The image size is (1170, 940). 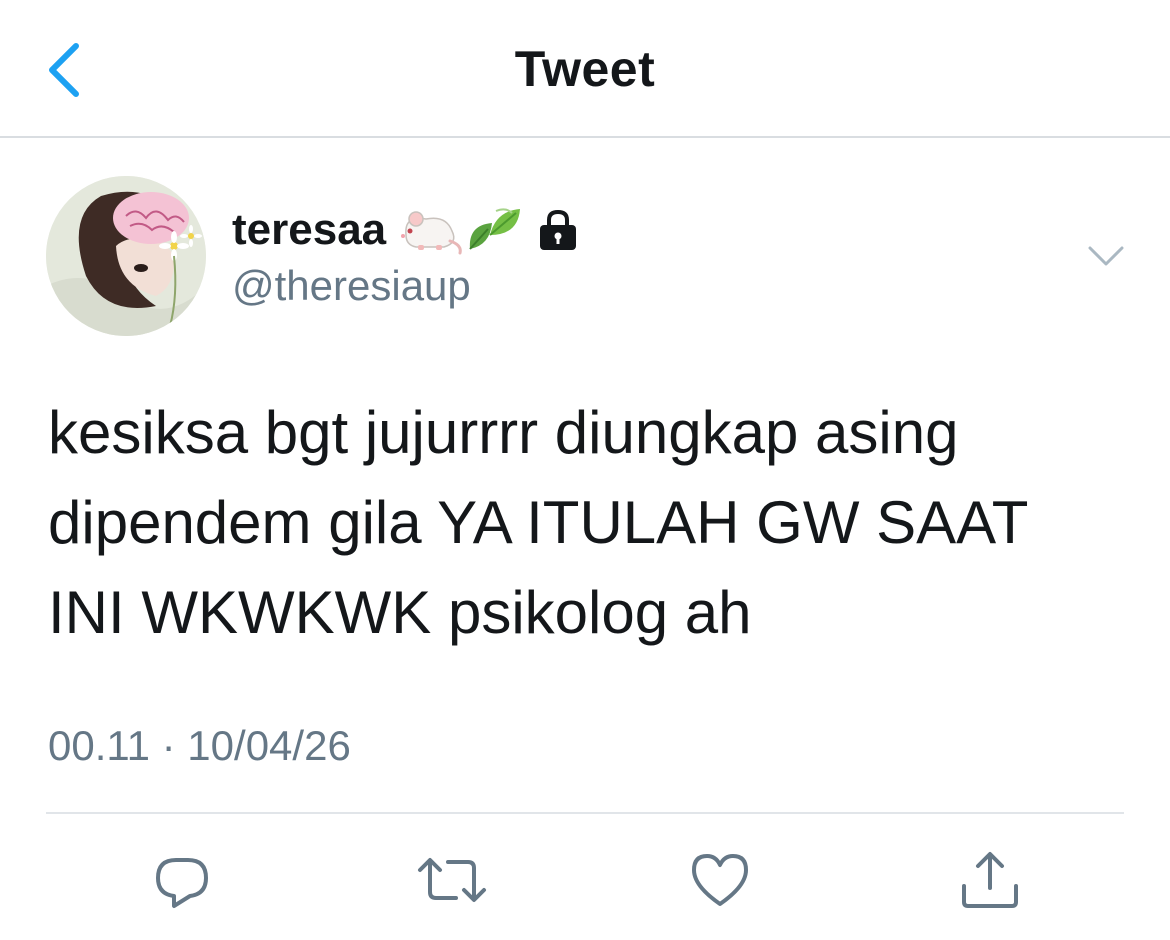 I want to click on more-options-button, so click(x=1106, y=255).